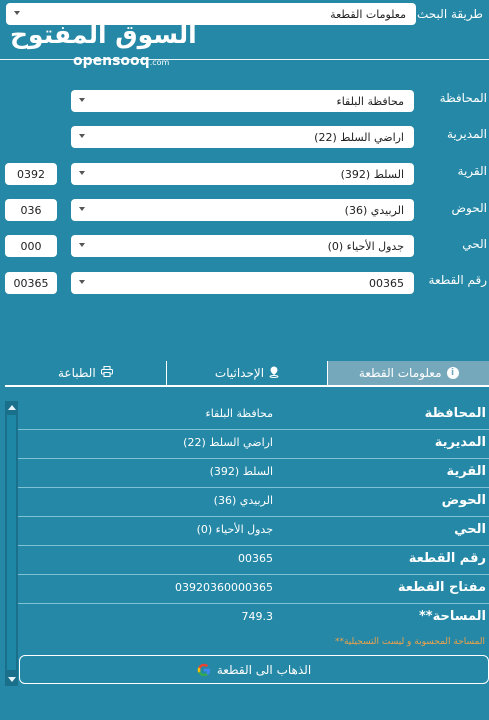  I want to click on result-row: مفتاح القطعة 03920360000365, so click(253, 589).